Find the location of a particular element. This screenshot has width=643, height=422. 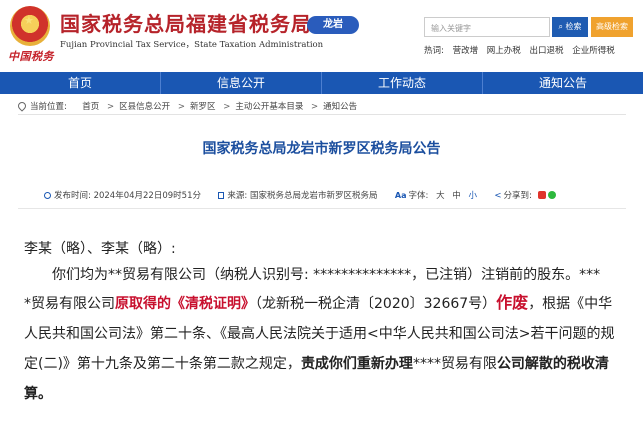

brand-script-logo: 中国税务 is located at coordinates (31, 56).